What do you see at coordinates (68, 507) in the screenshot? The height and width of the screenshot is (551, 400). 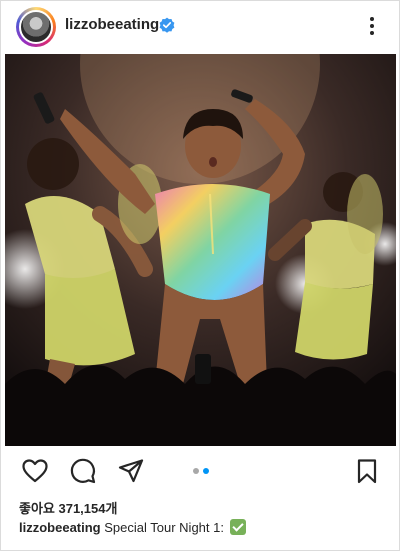 I see `likes-count: 좋아요 371,154개` at bounding box center [68, 507].